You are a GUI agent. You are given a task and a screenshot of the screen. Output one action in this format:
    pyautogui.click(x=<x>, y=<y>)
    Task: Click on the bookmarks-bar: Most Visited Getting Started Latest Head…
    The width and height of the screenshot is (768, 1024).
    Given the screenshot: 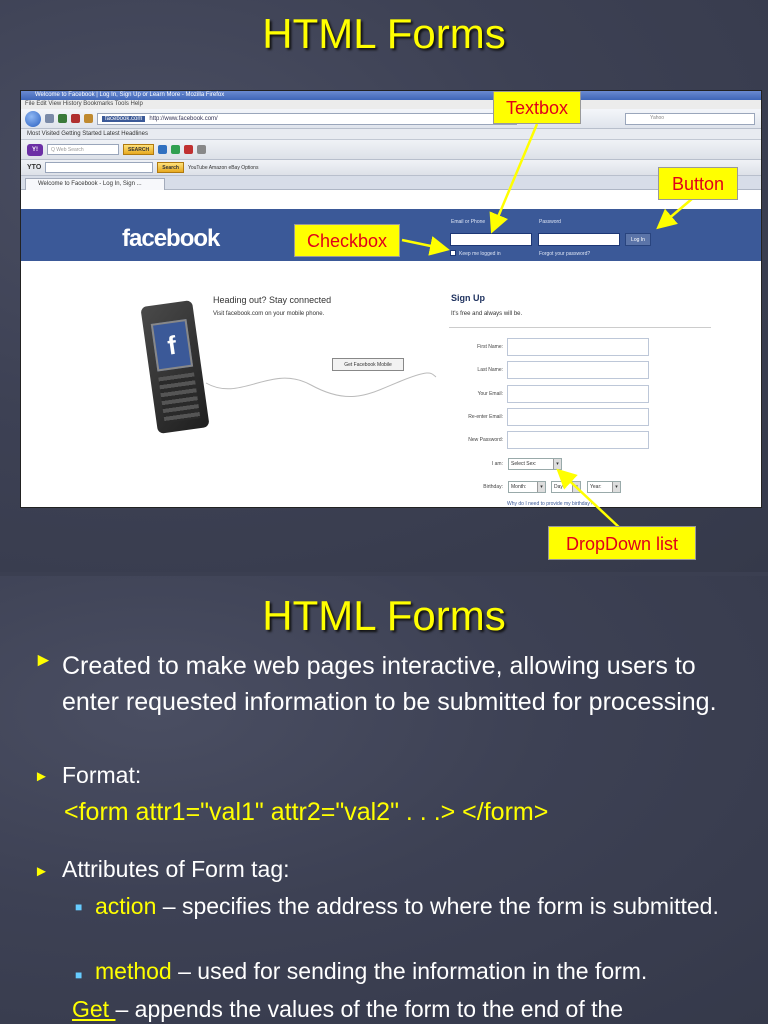 What is the action you would take?
    pyautogui.click(x=391, y=134)
    